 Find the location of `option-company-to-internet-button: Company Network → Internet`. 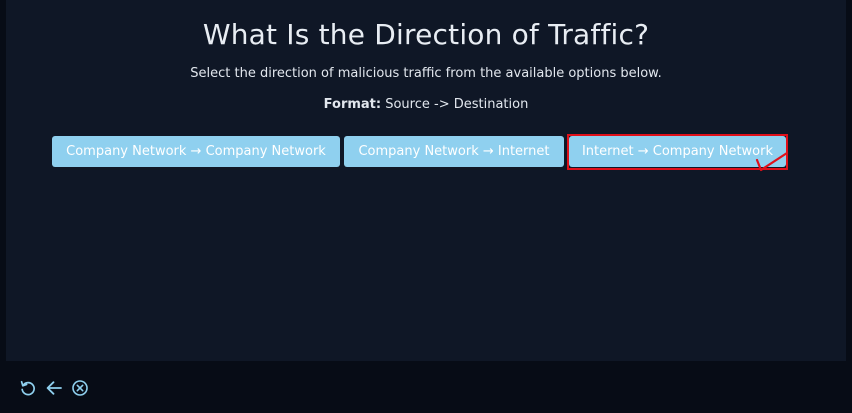

option-company-to-internet-button: Company Network → Internet is located at coordinates (454, 151).